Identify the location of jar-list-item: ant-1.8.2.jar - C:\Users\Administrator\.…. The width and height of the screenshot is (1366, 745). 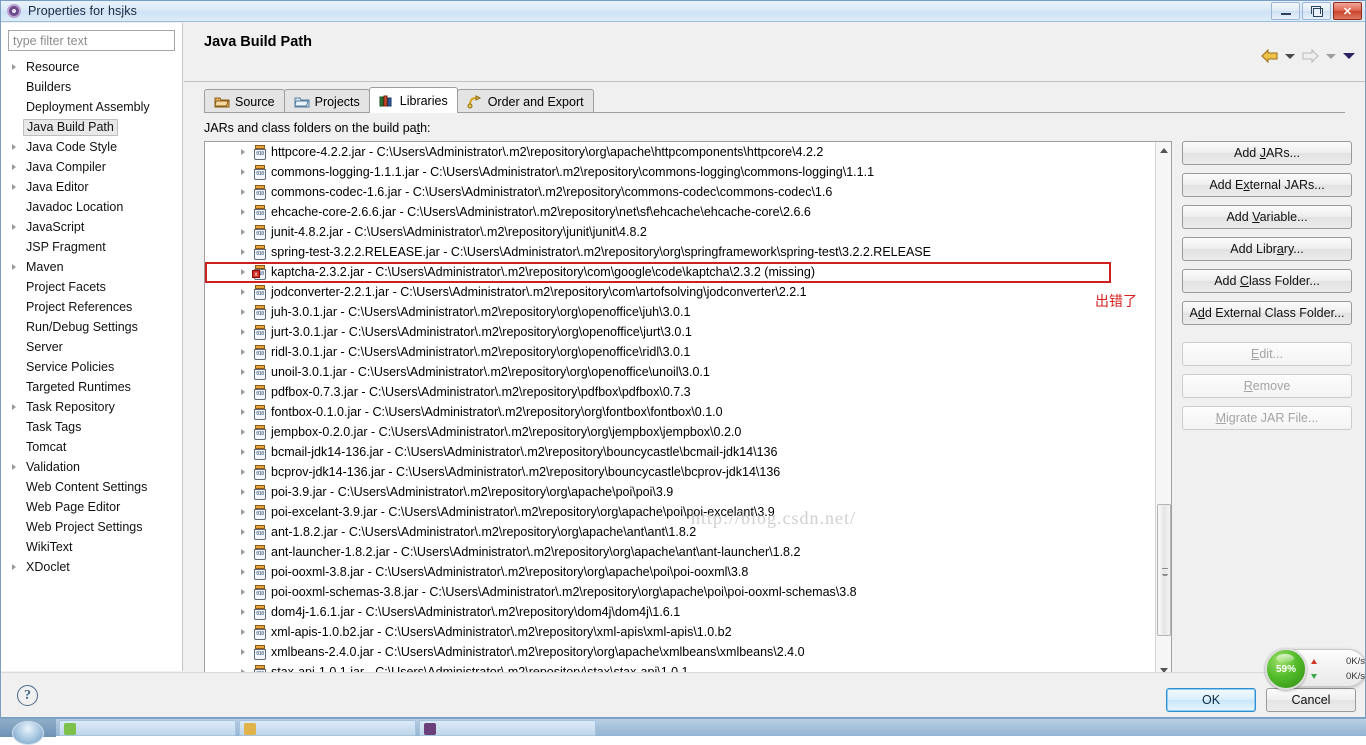
(680, 532).